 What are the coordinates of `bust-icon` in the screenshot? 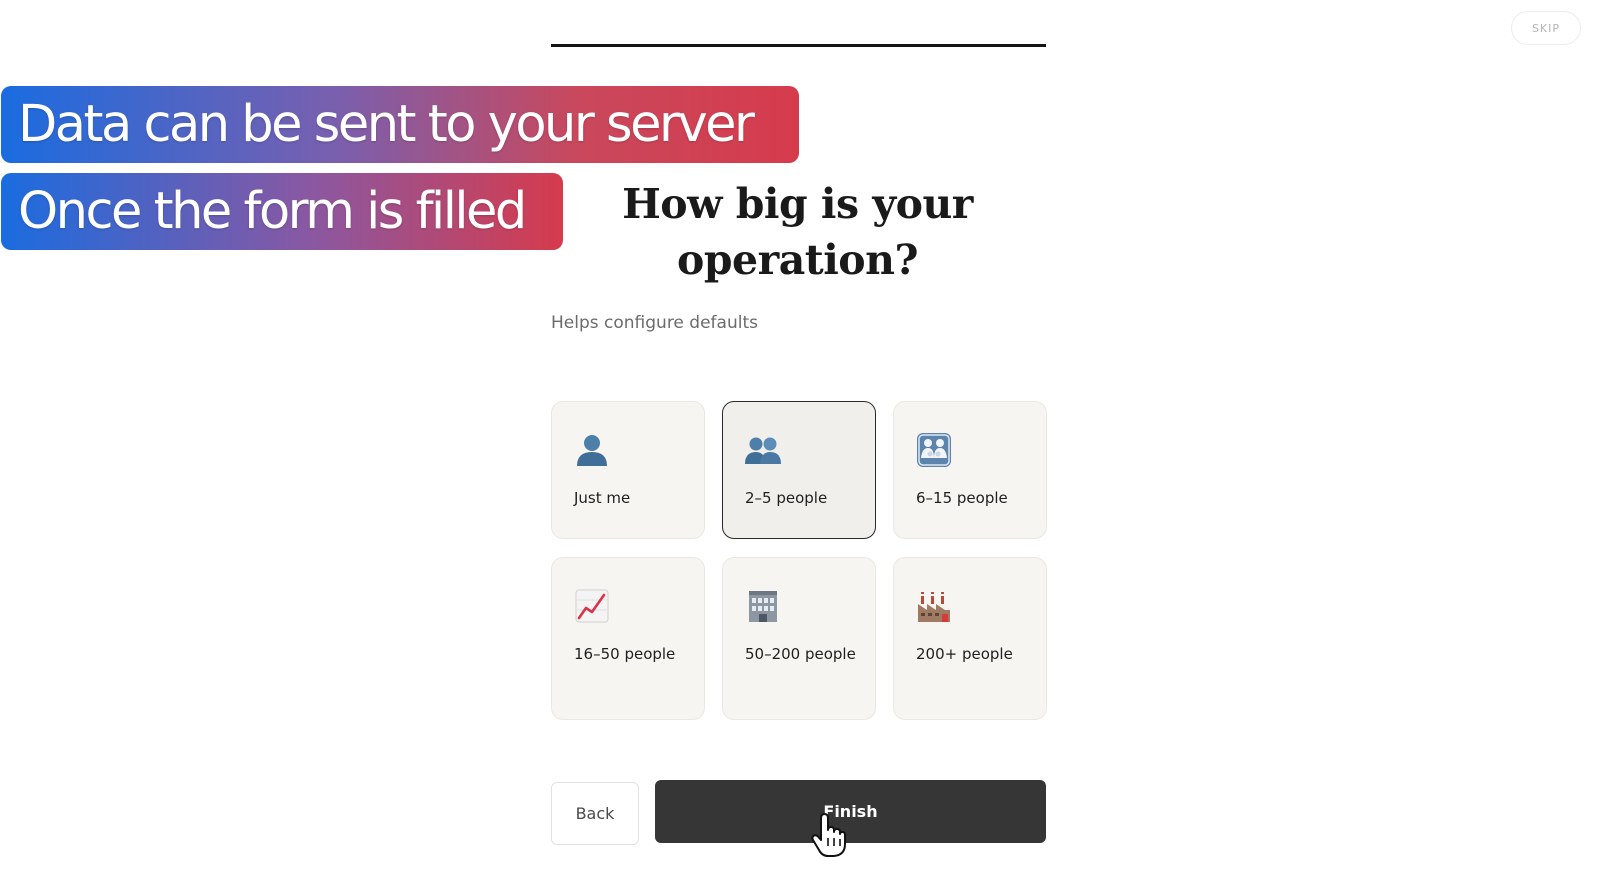 It's located at (592, 450).